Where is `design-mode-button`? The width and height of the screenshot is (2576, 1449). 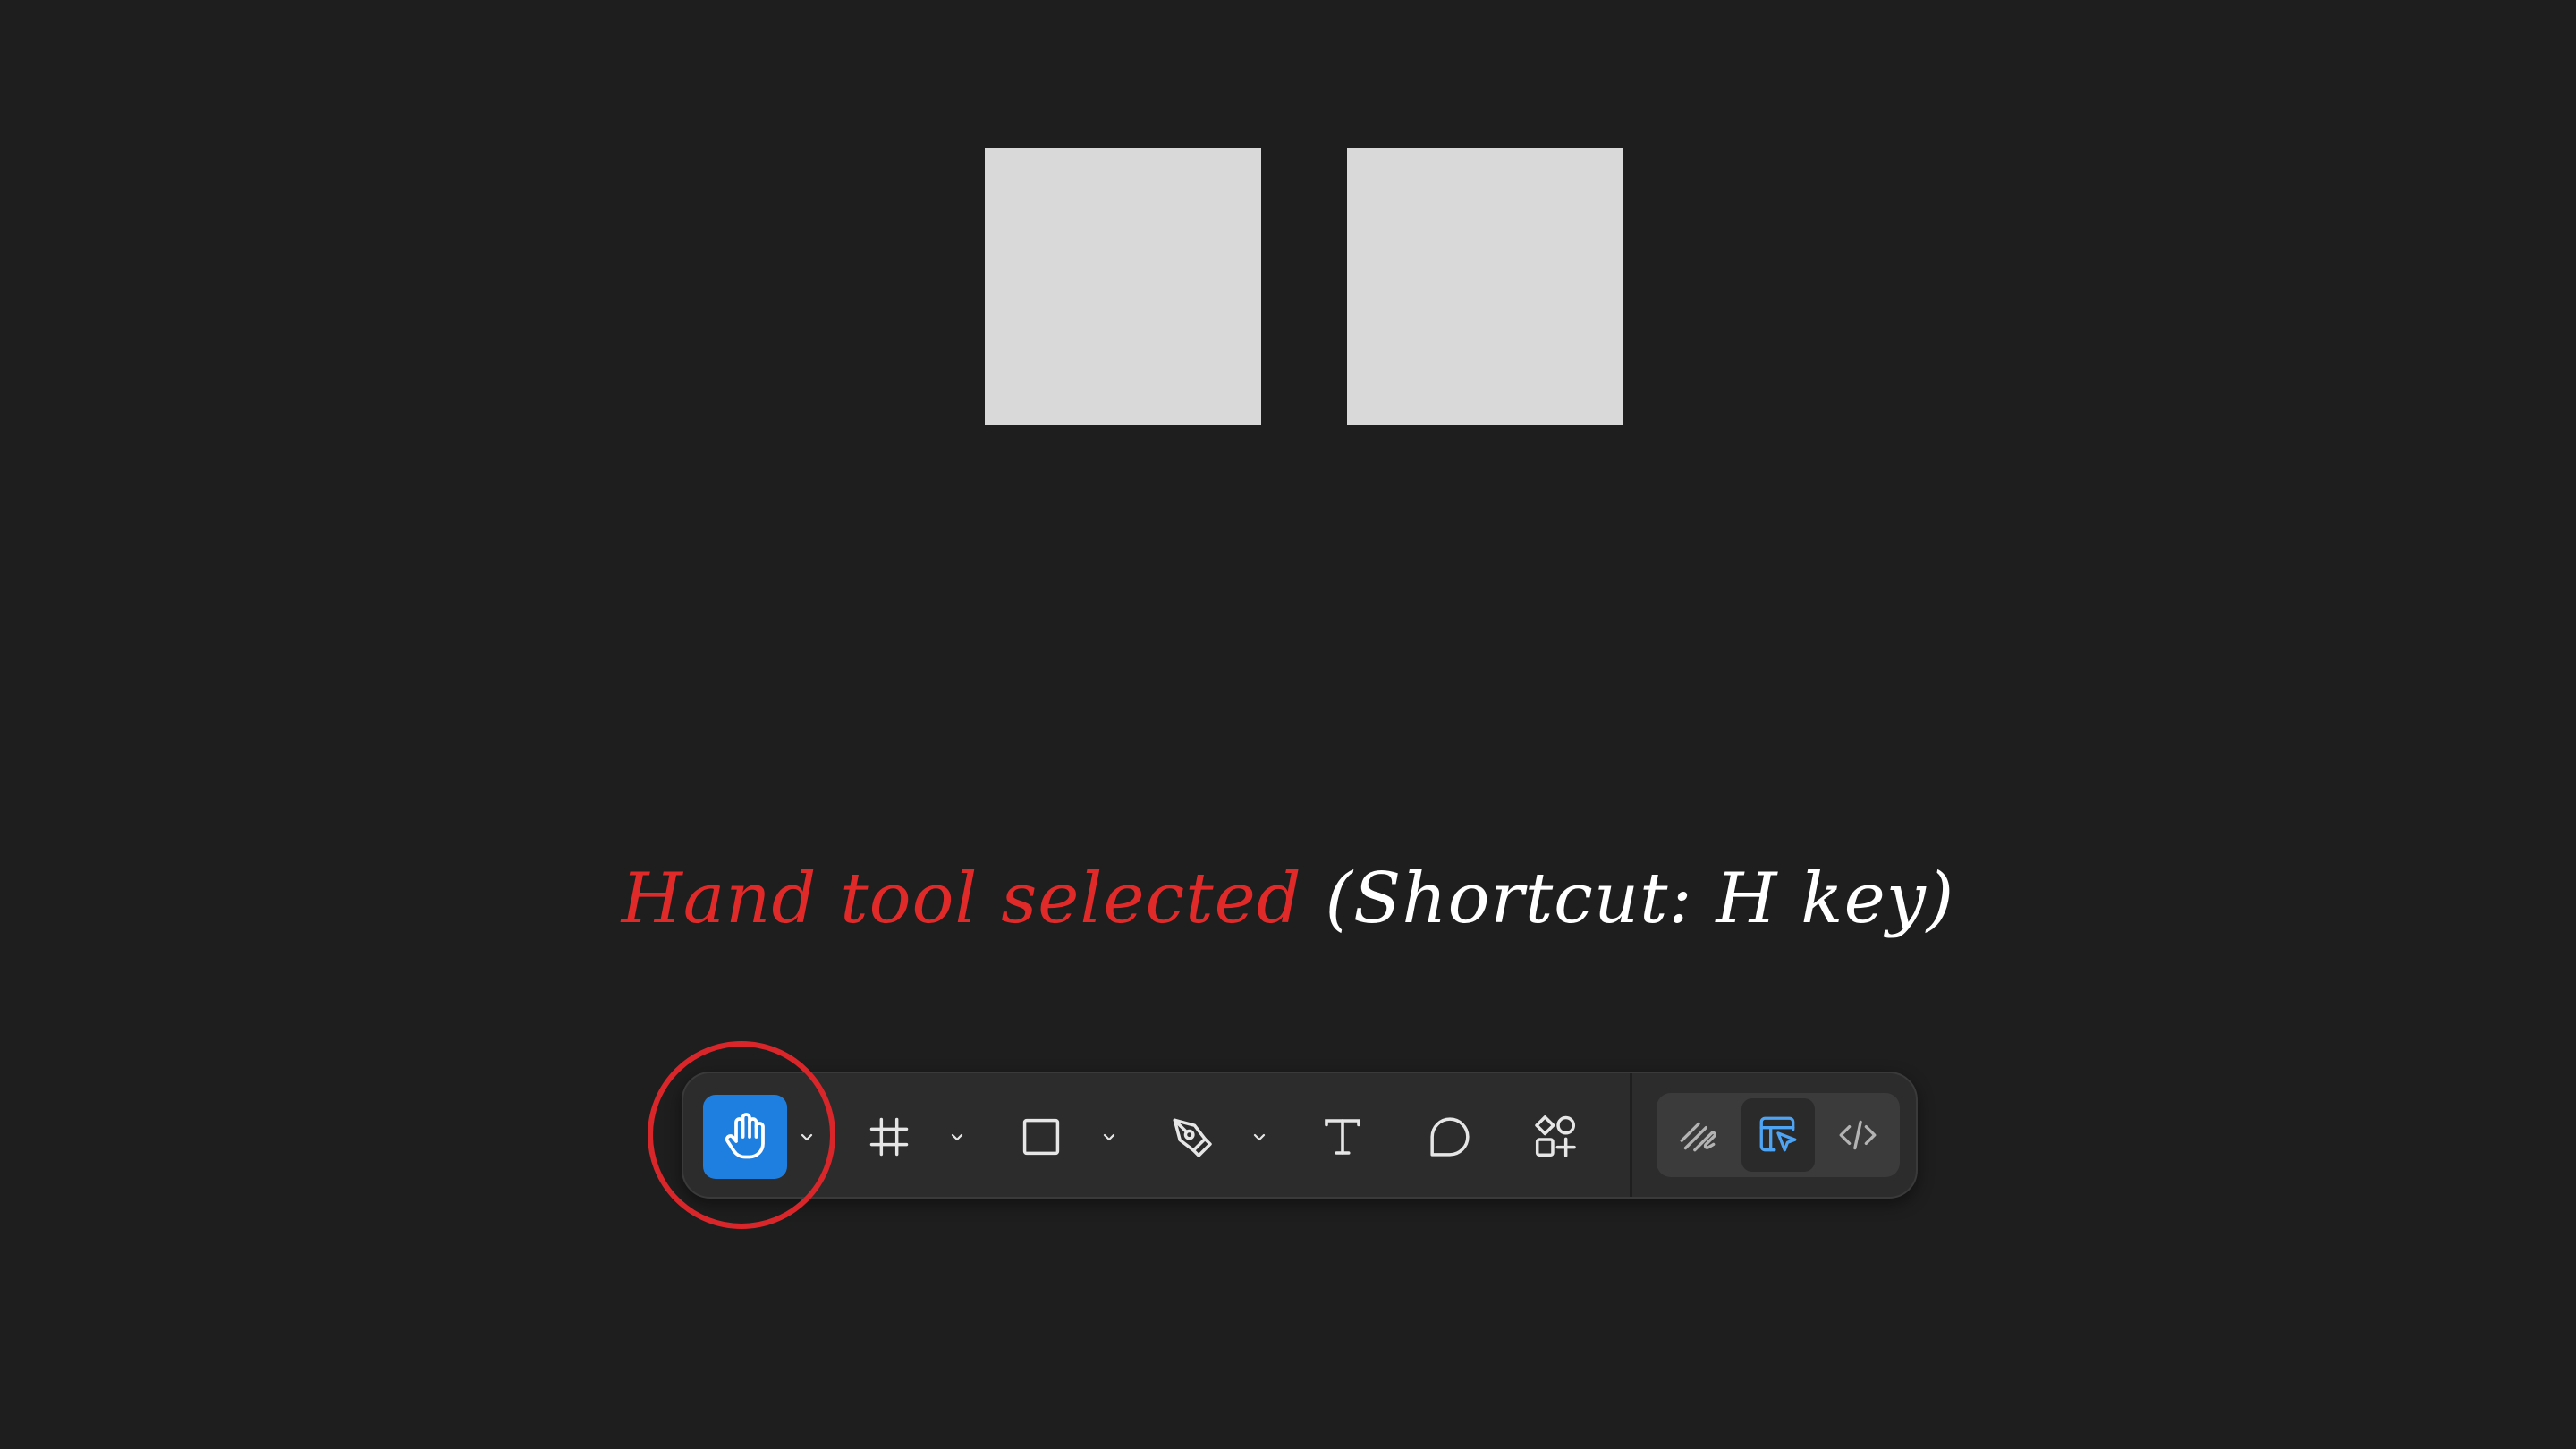 design-mode-button is located at coordinates (1778, 1135).